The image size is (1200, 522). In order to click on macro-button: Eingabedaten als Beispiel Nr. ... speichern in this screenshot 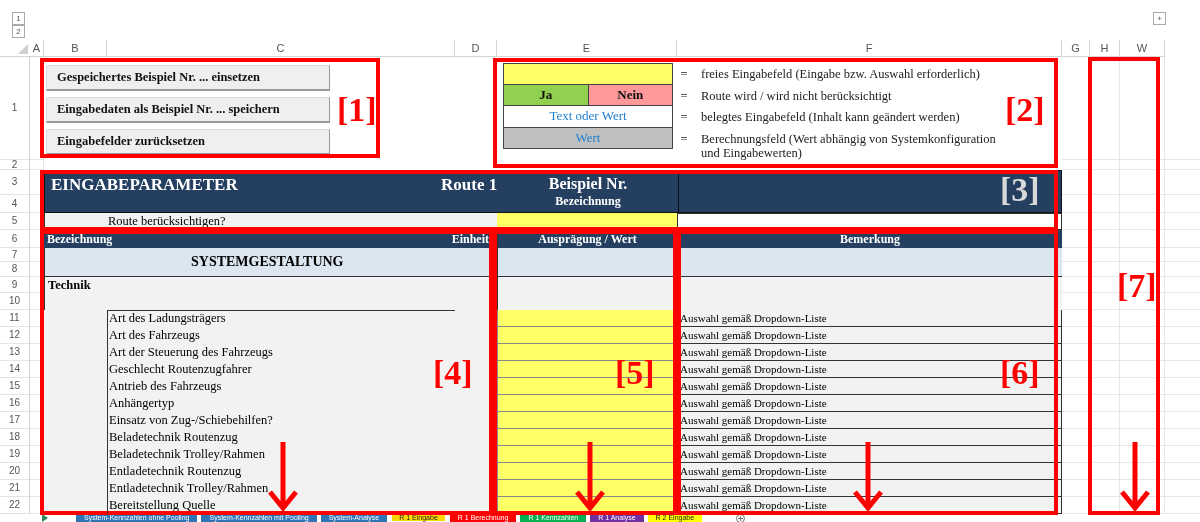, I will do `click(188, 110)`.